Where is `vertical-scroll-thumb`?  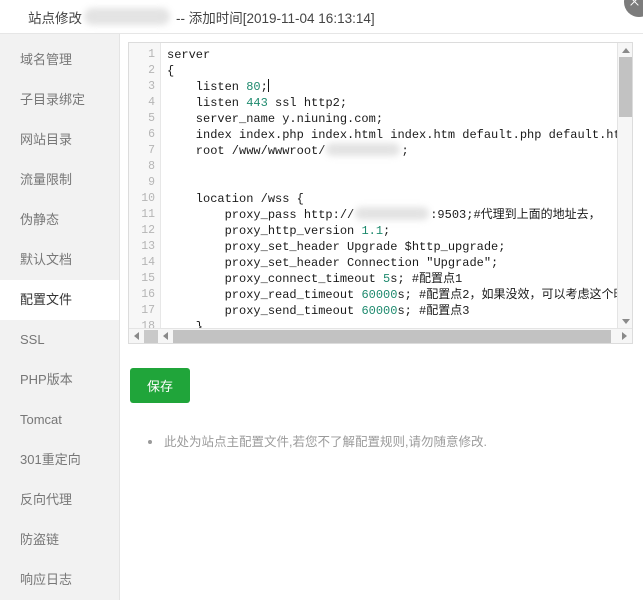 vertical-scroll-thumb is located at coordinates (625, 87).